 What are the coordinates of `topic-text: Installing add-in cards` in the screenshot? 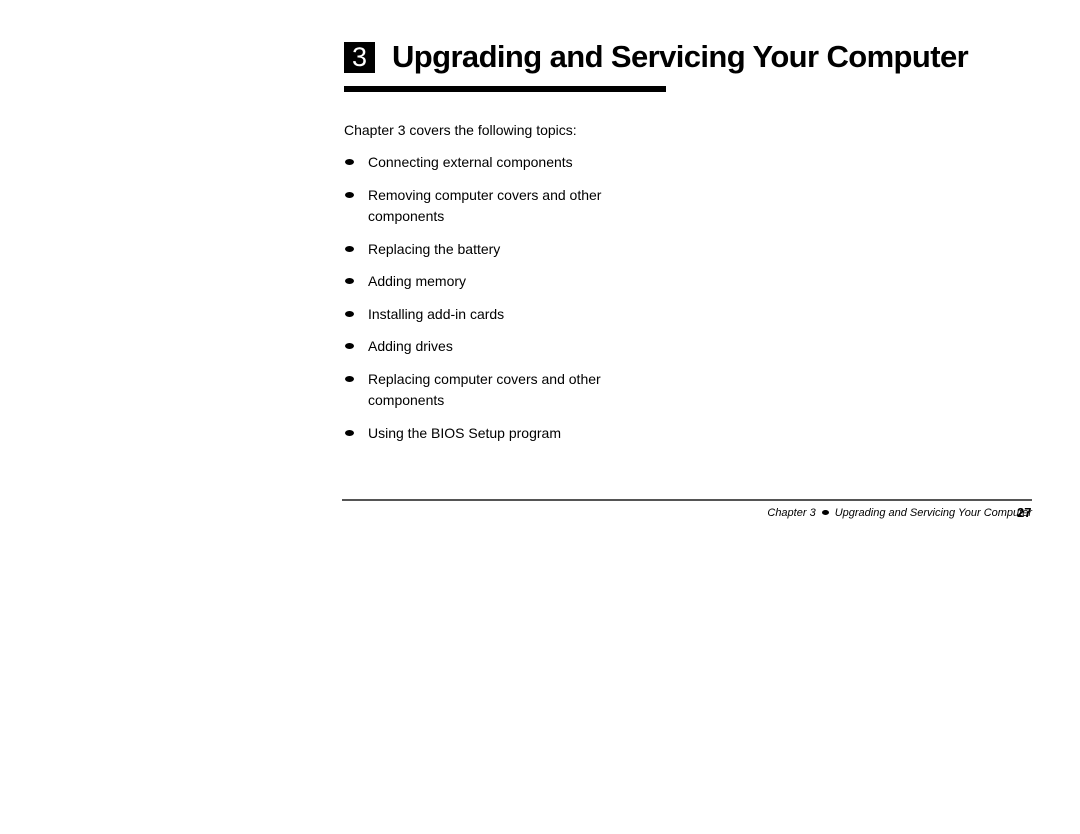 It's located at (436, 313).